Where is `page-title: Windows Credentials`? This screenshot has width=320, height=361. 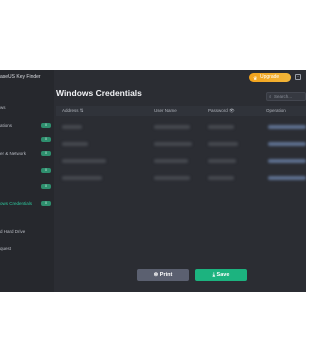
page-title: Windows Credentials is located at coordinates (99, 93).